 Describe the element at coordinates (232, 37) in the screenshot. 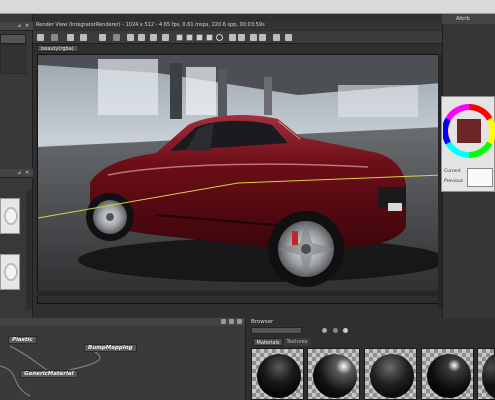

I see `histogram-icon` at that location.